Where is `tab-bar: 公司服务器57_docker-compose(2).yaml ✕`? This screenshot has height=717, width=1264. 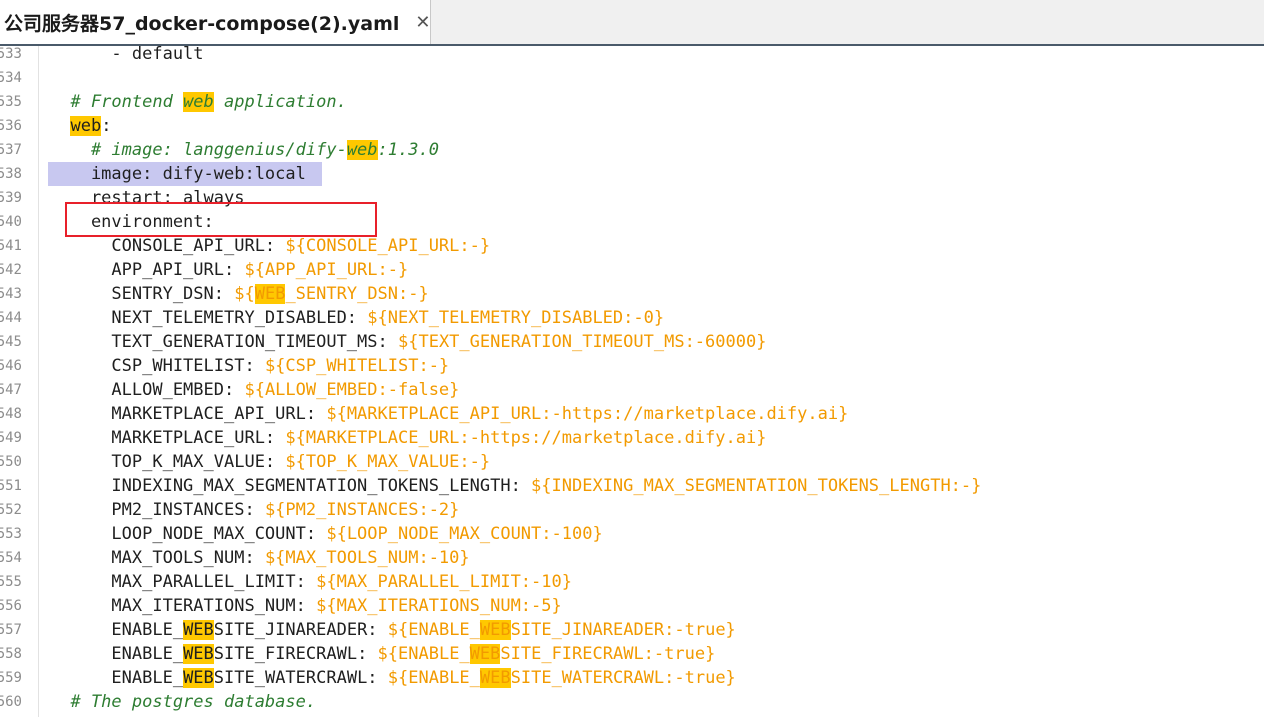 tab-bar: 公司服务器57_docker-compose(2).yaml ✕ is located at coordinates (632, 23).